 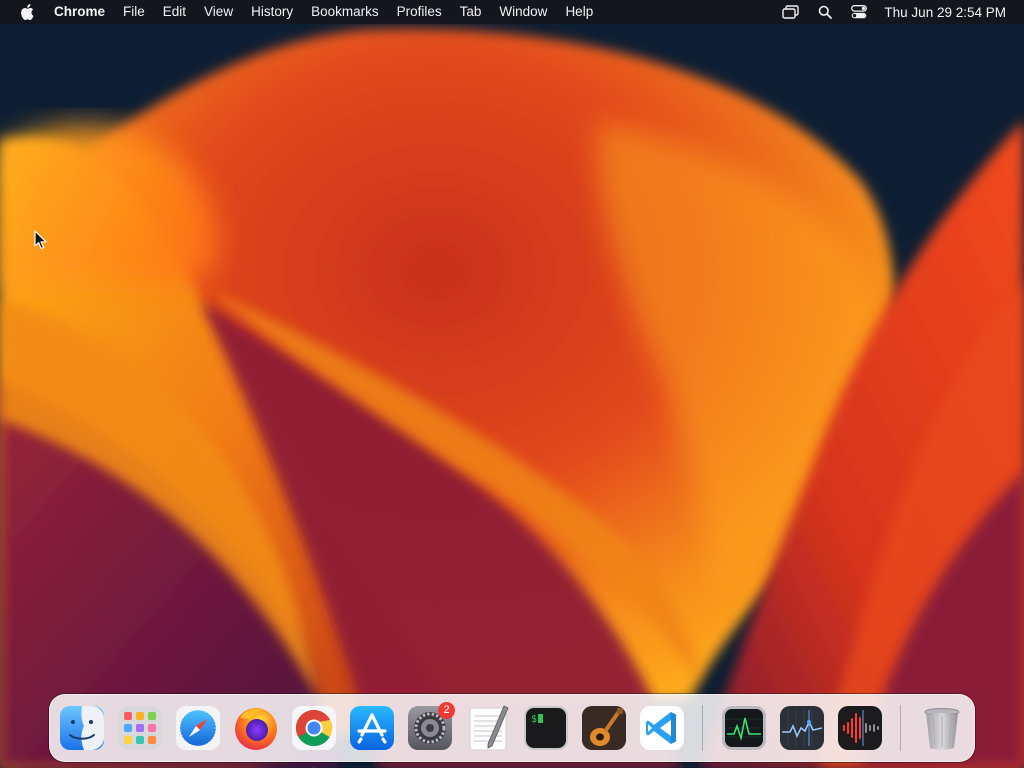 I want to click on dock-terminal: $, so click(x=546, y=728).